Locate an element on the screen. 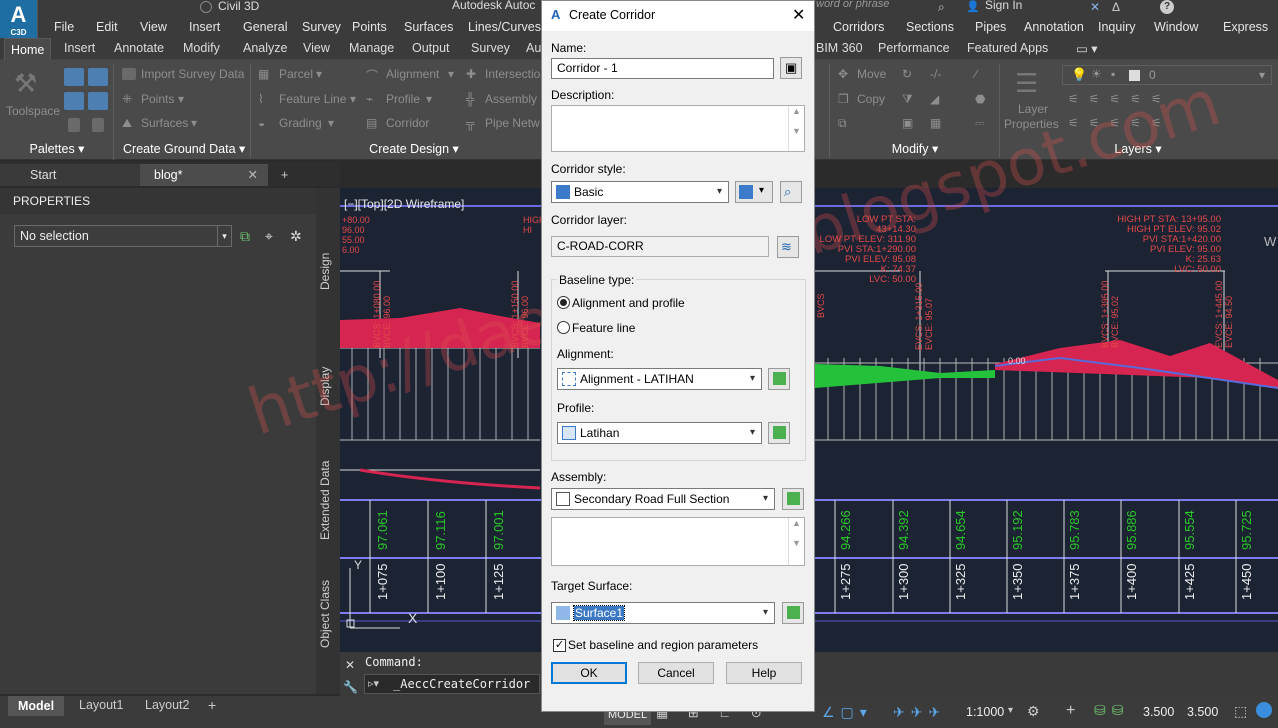 The width and height of the screenshot is (1278, 728). erase-icon: ∕ is located at coordinates (976, 74).